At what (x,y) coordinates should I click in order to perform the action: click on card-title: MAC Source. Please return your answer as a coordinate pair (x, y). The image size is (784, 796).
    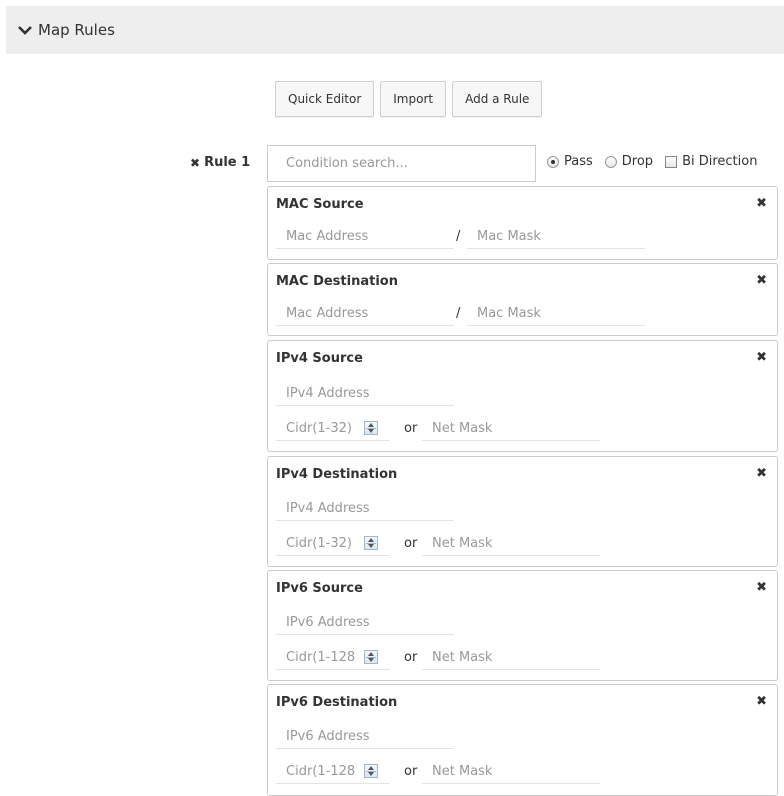
    Looking at the image, I should click on (320, 204).